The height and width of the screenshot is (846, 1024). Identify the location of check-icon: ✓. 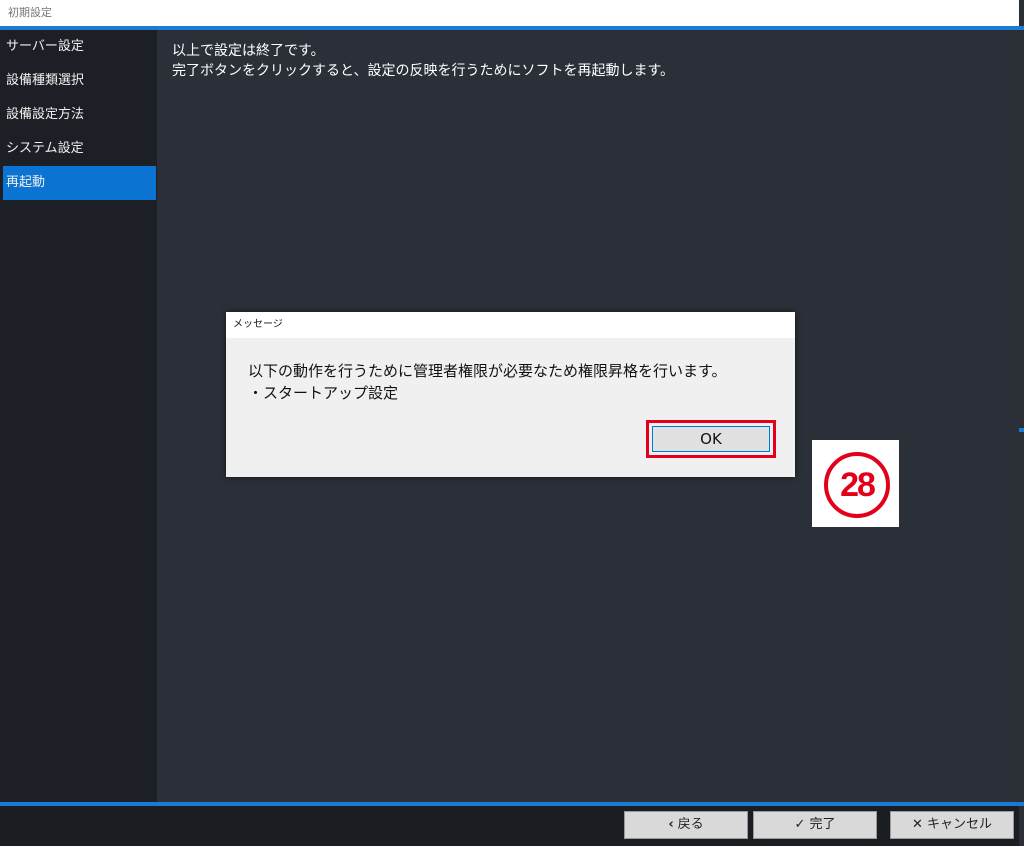
(800, 824).